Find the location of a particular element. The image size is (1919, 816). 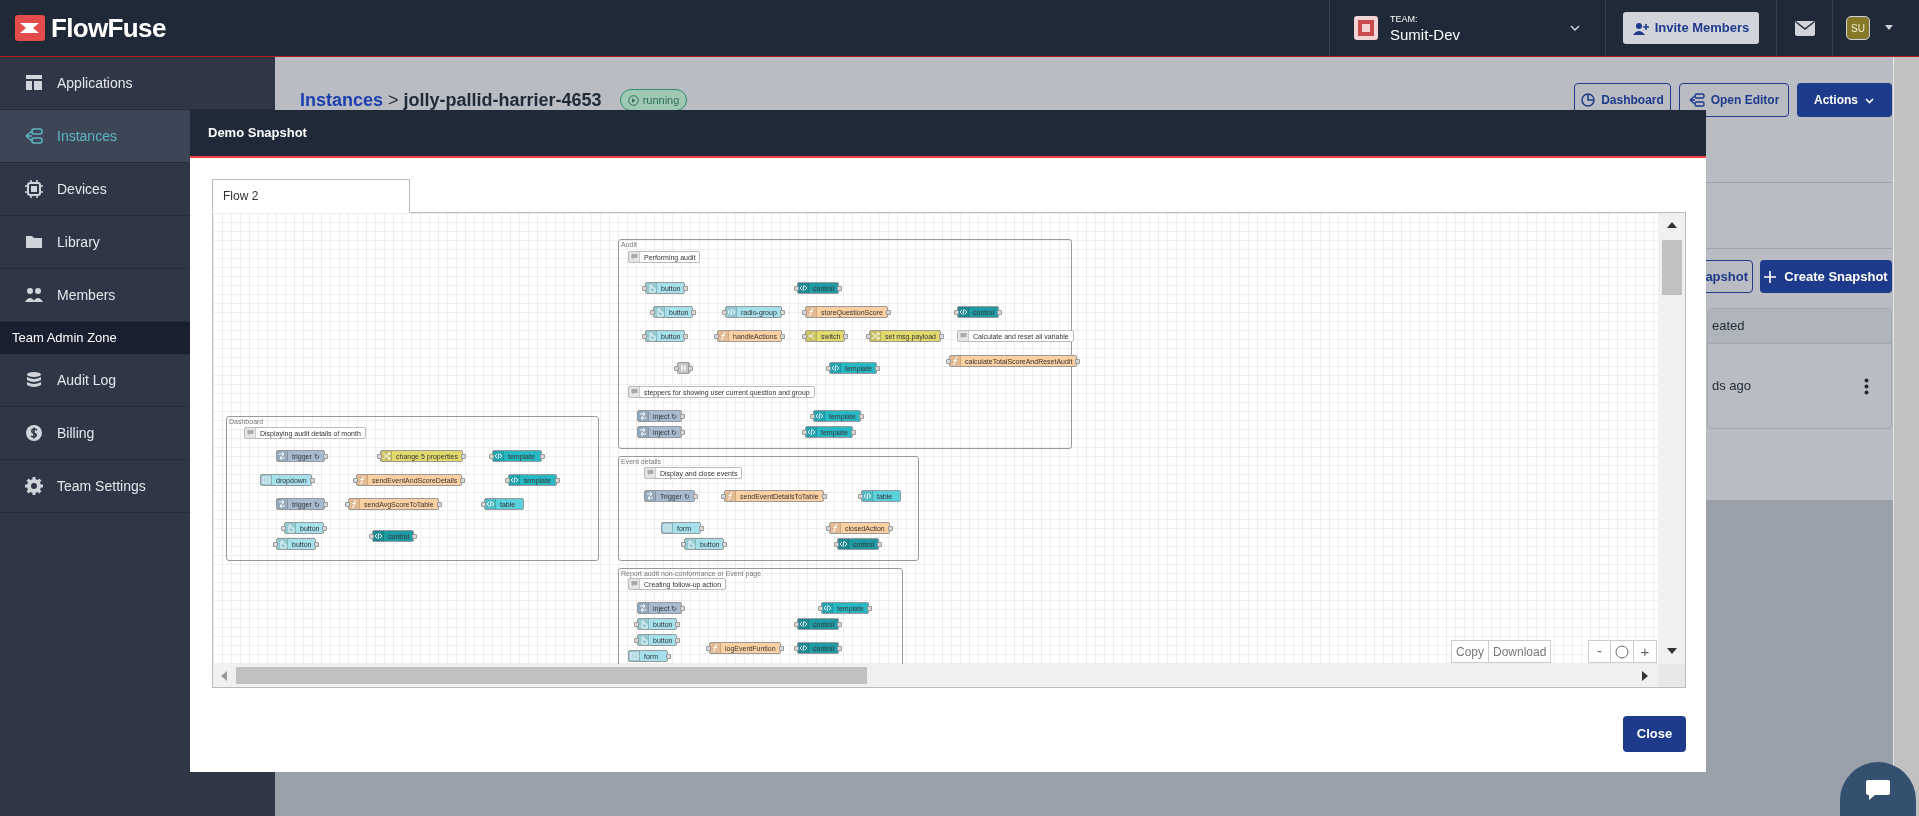

actions-button: Actions is located at coordinates (1844, 100).